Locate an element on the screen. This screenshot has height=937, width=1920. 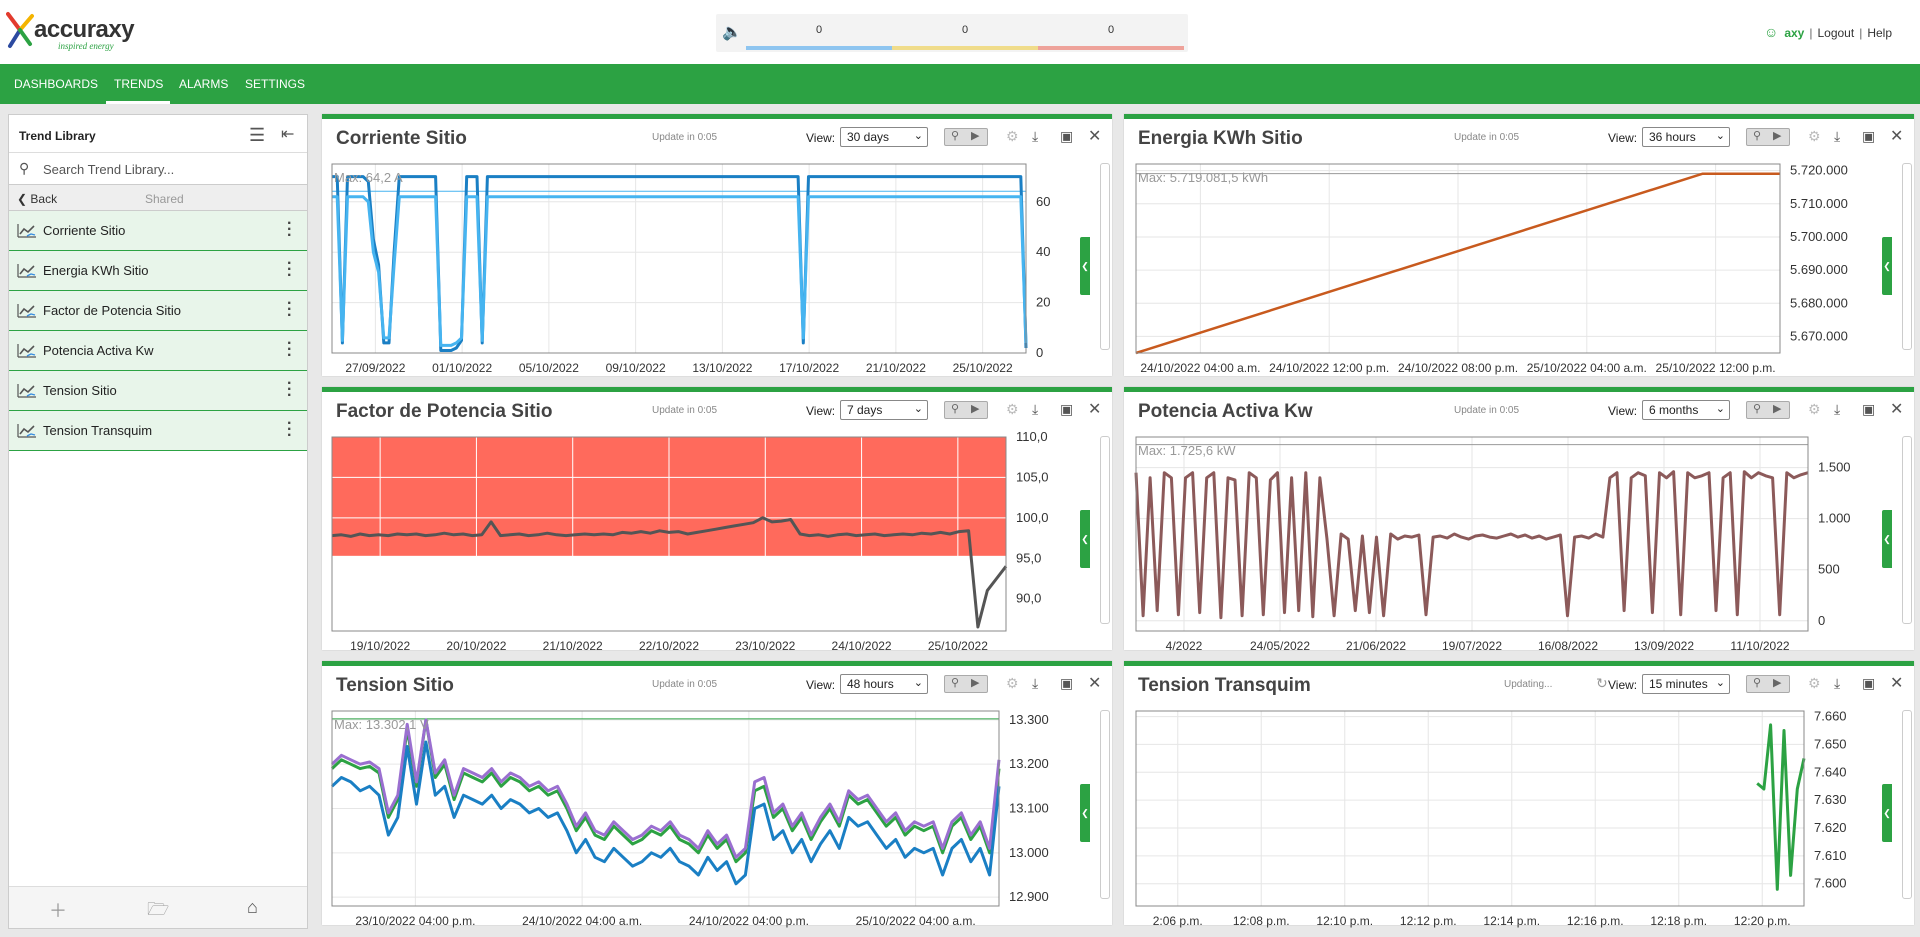
x-tick-label: 23/10/2022 is located at coordinates (765, 646).